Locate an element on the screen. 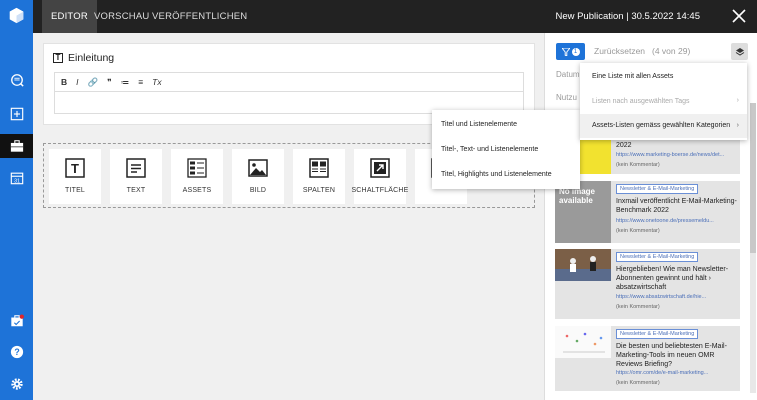 This screenshot has width=757, height=400. asset-title: 2022 is located at coordinates (624, 145).